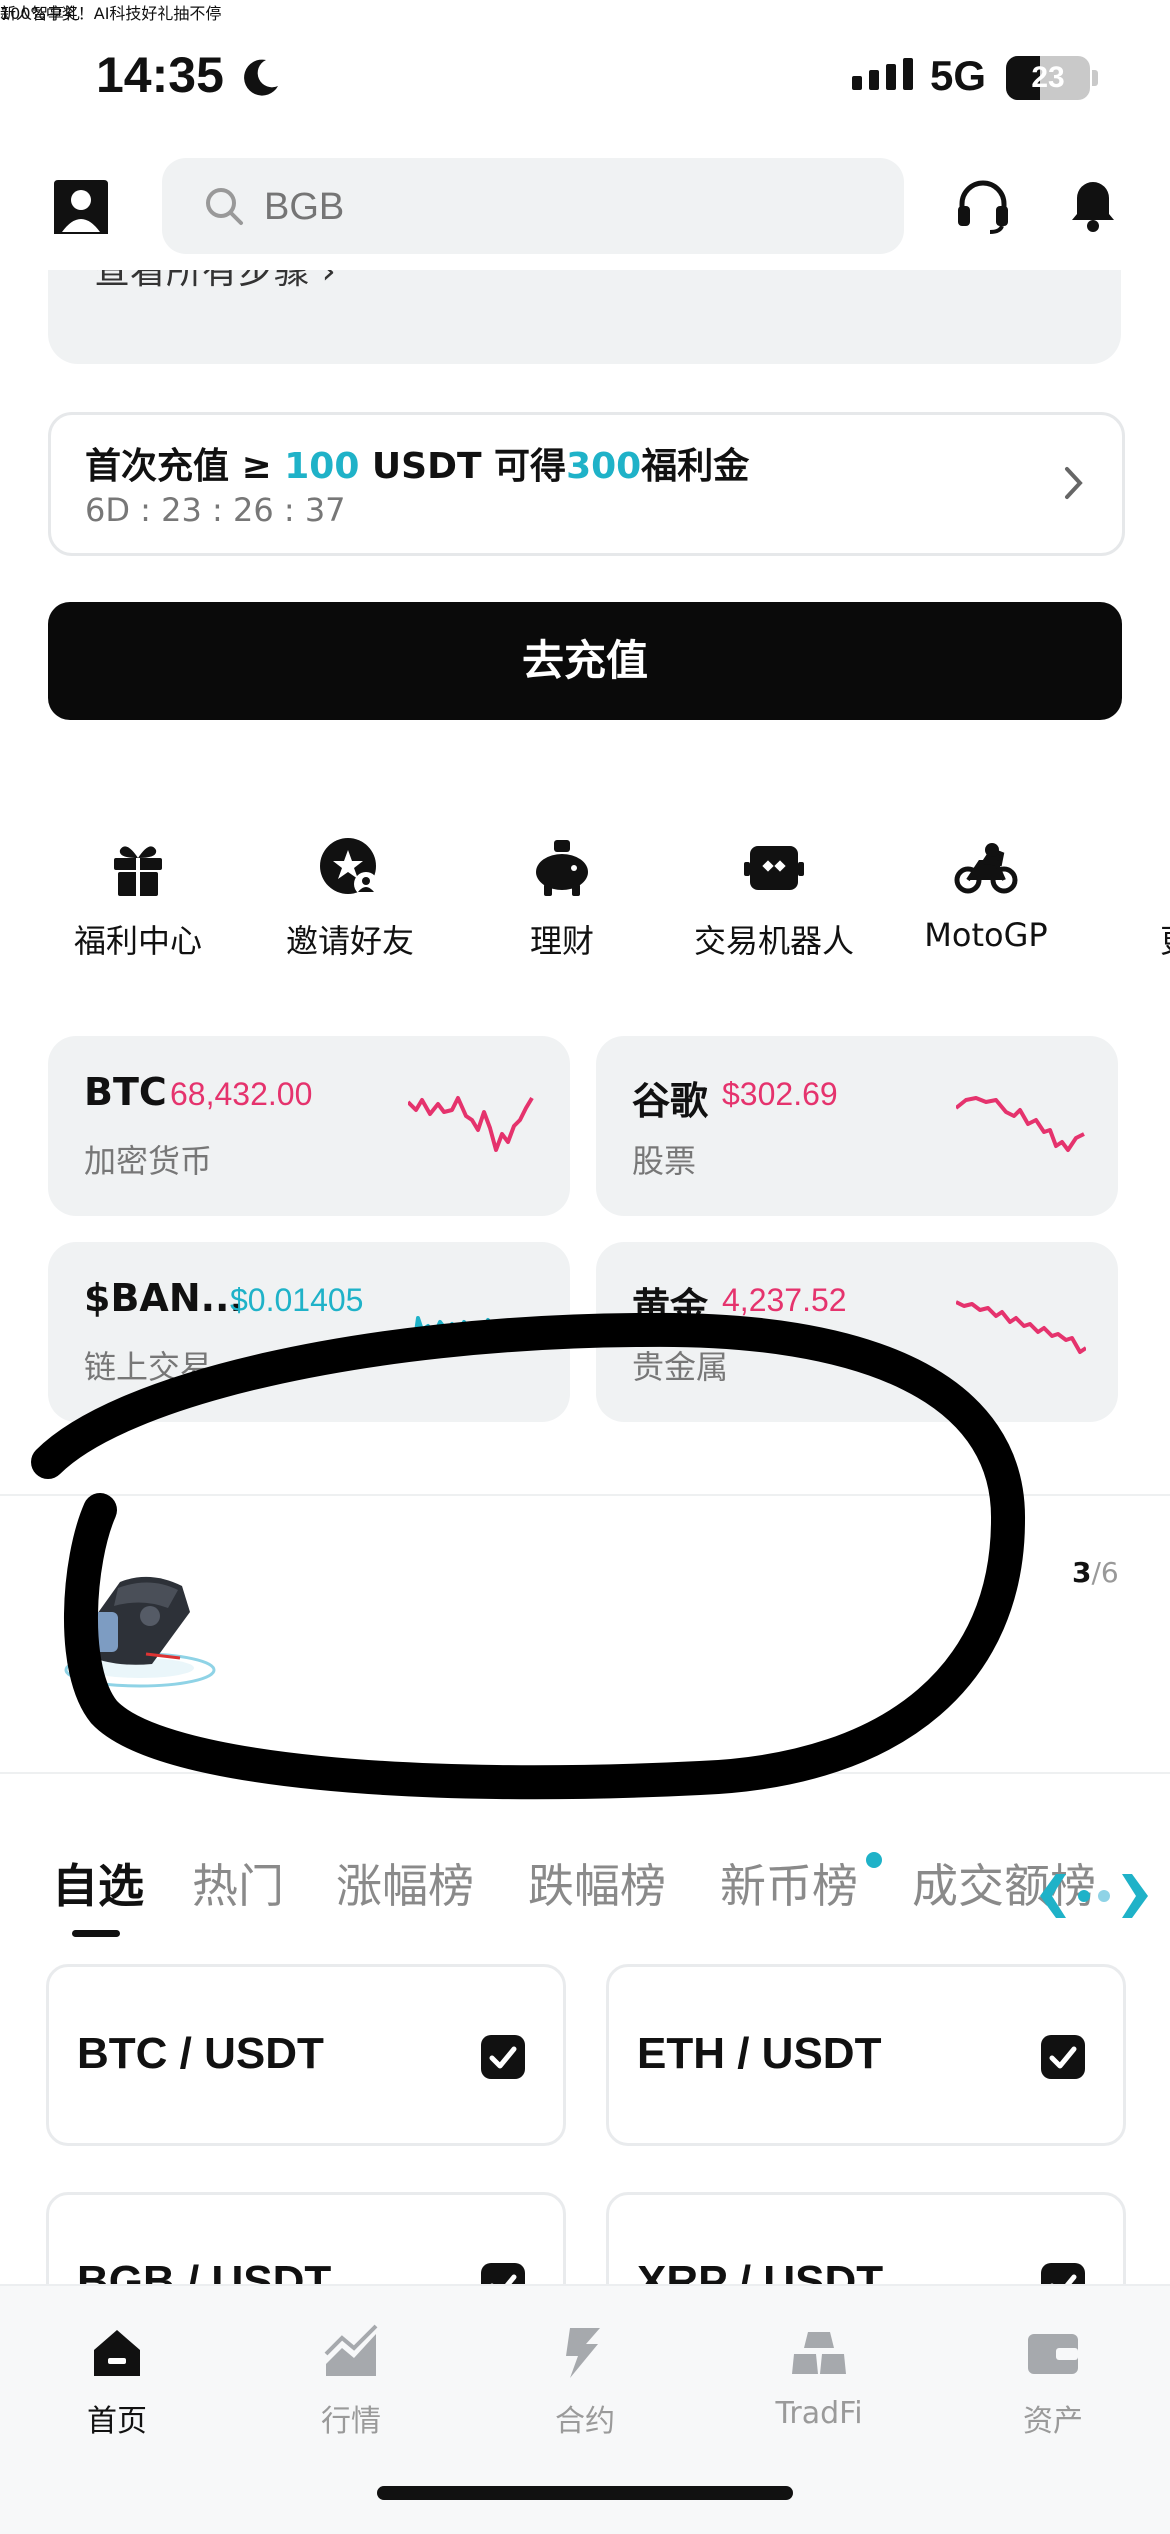 The height and width of the screenshot is (2534, 1170). Describe the element at coordinates (81, 207) in the screenshot. I see `avatar-icon` at that location.